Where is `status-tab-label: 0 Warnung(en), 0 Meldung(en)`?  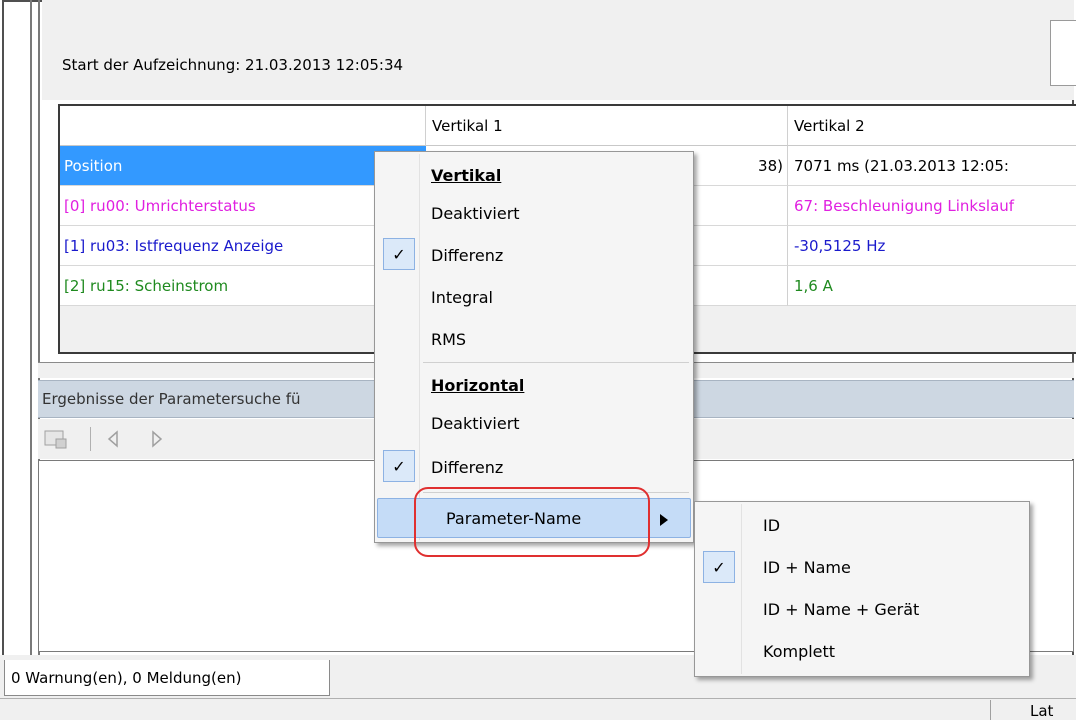
status-tab-label: 0 Warnung(en), 0 Meldung(en) is located at coordinates (126, 677).